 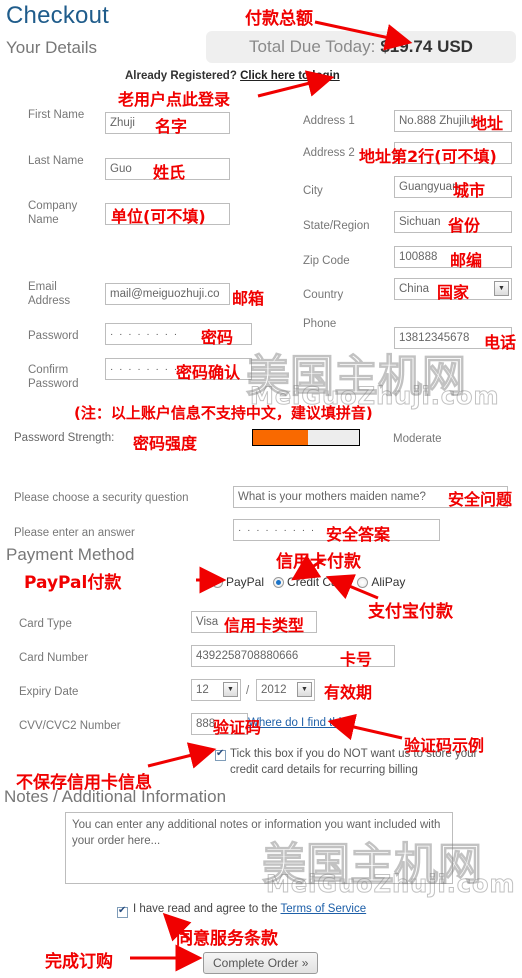 What do you see at coordinates (217, 337) in the screenshot?
I see `annotation-password: 密码` at bounding box center [217, 337].